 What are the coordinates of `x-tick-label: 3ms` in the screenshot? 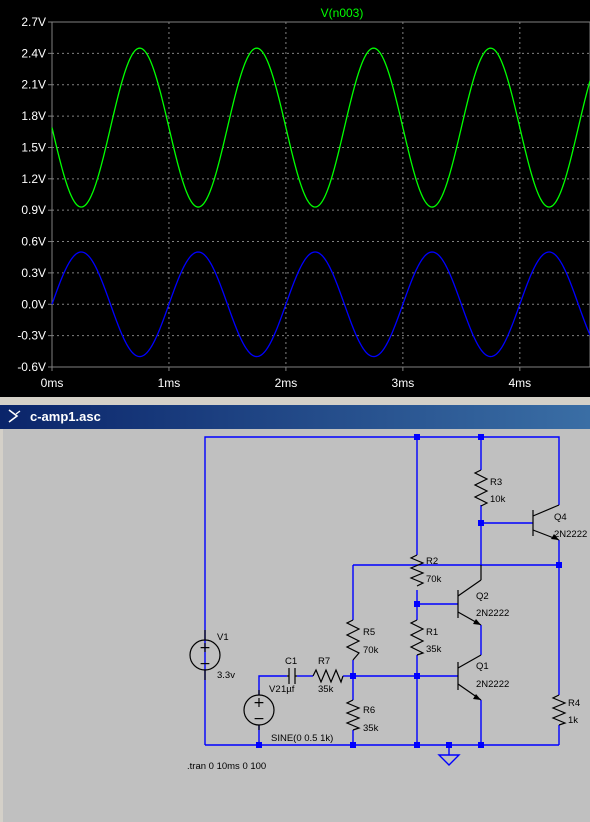 It's located at (403, 383).